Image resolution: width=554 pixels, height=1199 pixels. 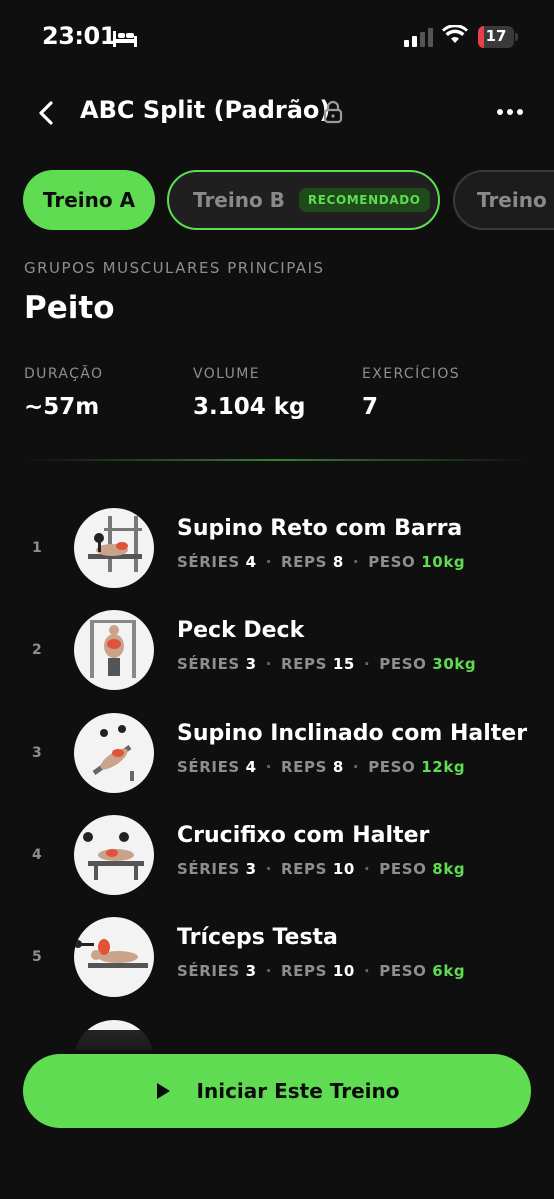 What do you see at coordinates (455, 34) in the screenshot?
I see `wifi-icon` at bounding box center [455, 34].